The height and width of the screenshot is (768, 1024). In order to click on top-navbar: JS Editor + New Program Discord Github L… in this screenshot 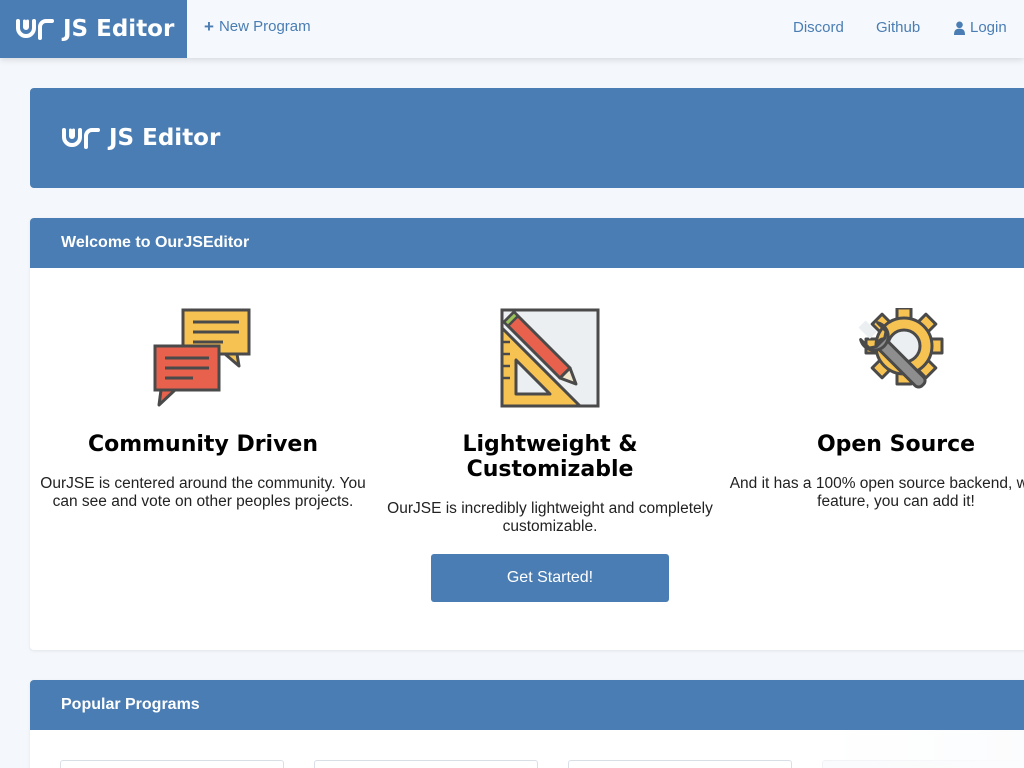, I will do `click(512, 29)`.